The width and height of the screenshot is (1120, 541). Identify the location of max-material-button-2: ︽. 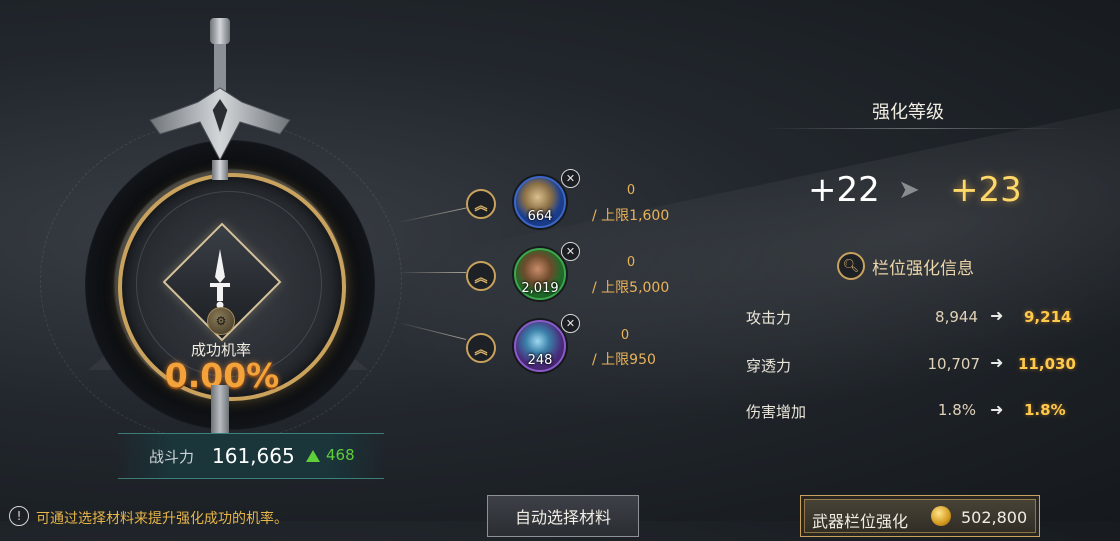
(481, 276).